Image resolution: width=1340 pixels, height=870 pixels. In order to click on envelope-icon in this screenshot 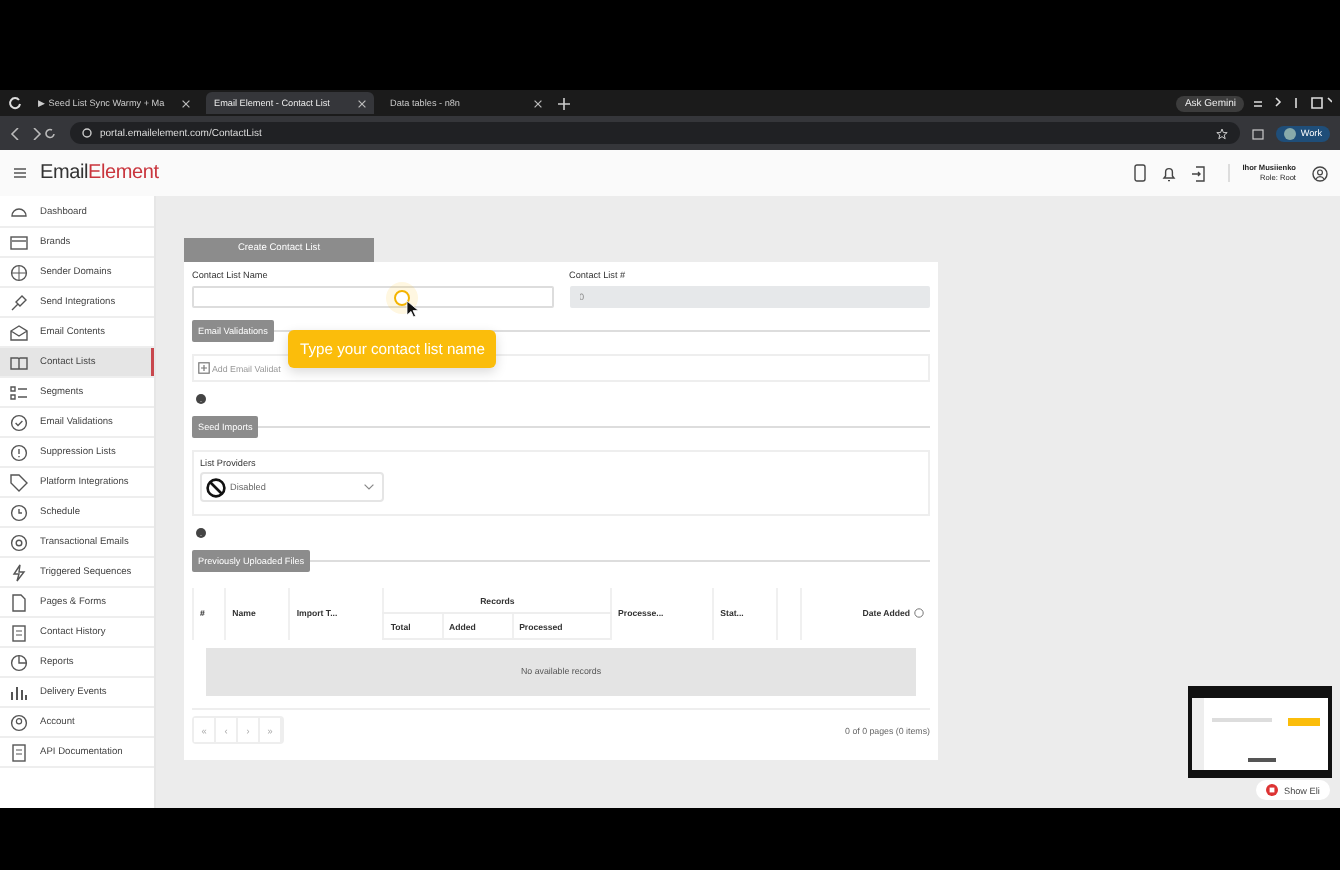, I will do `click(19, 332)`.